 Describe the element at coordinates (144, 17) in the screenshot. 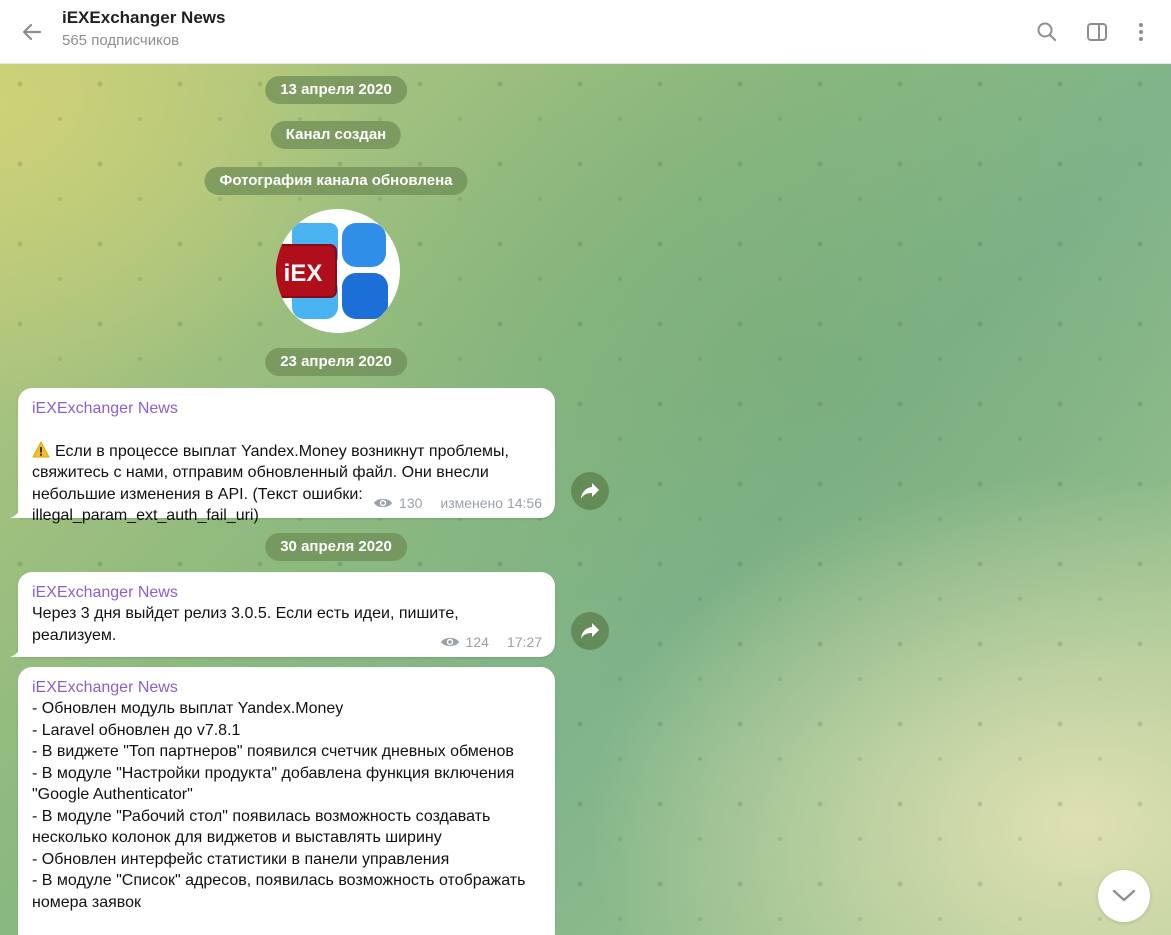

I see `channel-title: iEXExchanger News` at that location.